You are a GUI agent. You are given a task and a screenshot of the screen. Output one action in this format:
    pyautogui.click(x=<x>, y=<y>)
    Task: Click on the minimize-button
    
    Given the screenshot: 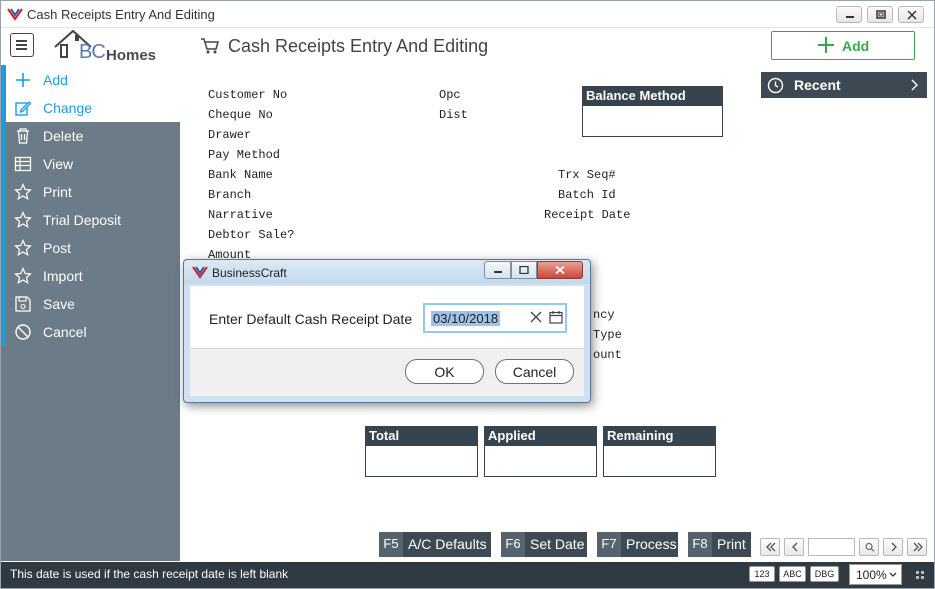 What is the action you would take?
    pyautogui.click(x=849, y=14)
    